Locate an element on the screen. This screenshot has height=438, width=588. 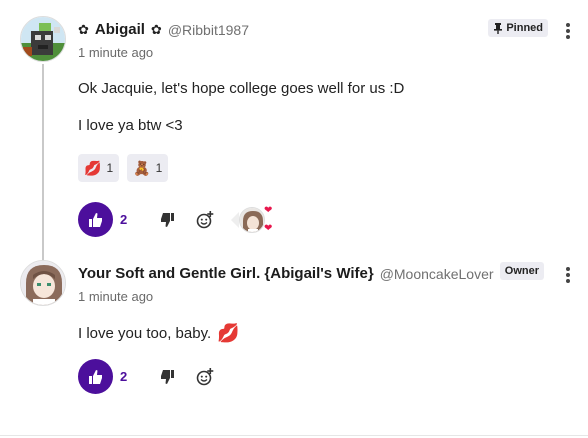
pinned-badge: Pinned is located at coordinates (518, 28).